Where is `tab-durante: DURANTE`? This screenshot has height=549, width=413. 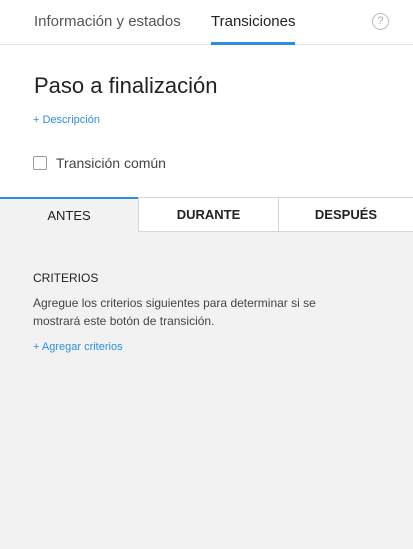 tab-durante: DURANTE is located at coordinates (208, 214).